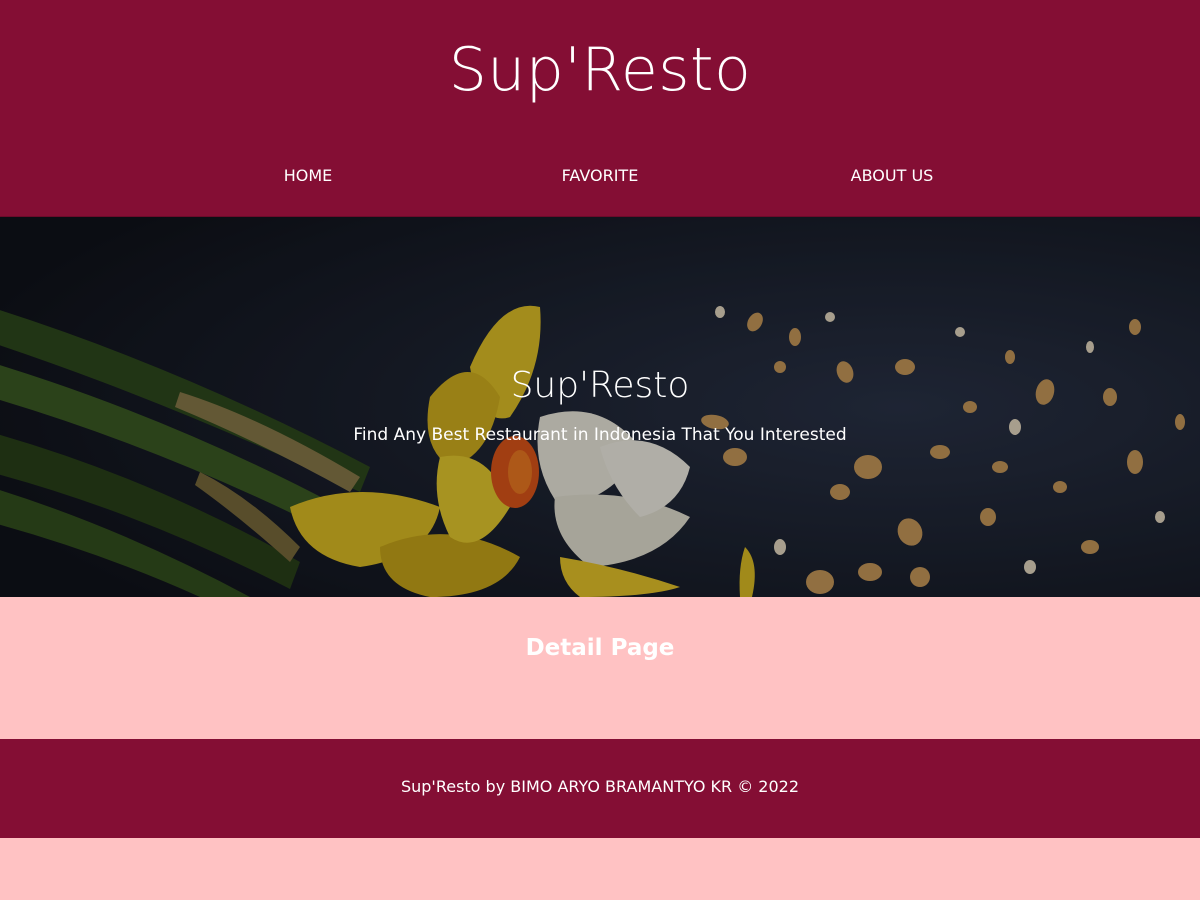  I want to click on main-nav: HOME FAVORITE ABOUT US, so click(600, 176).